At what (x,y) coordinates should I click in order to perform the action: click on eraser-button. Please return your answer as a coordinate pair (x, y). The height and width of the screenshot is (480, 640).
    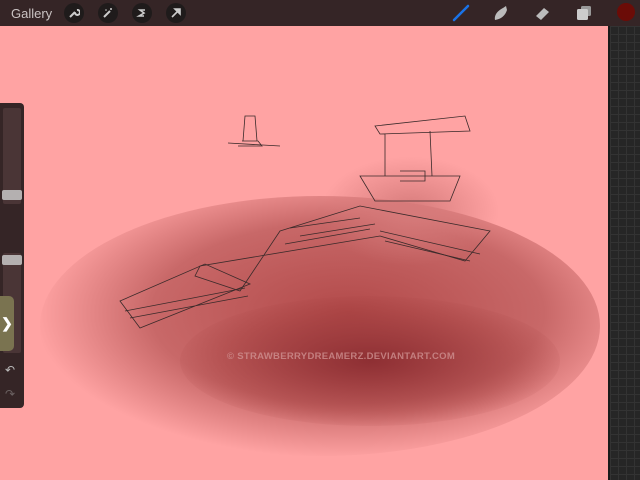
    Looking at the image, I should click on (543, 13).